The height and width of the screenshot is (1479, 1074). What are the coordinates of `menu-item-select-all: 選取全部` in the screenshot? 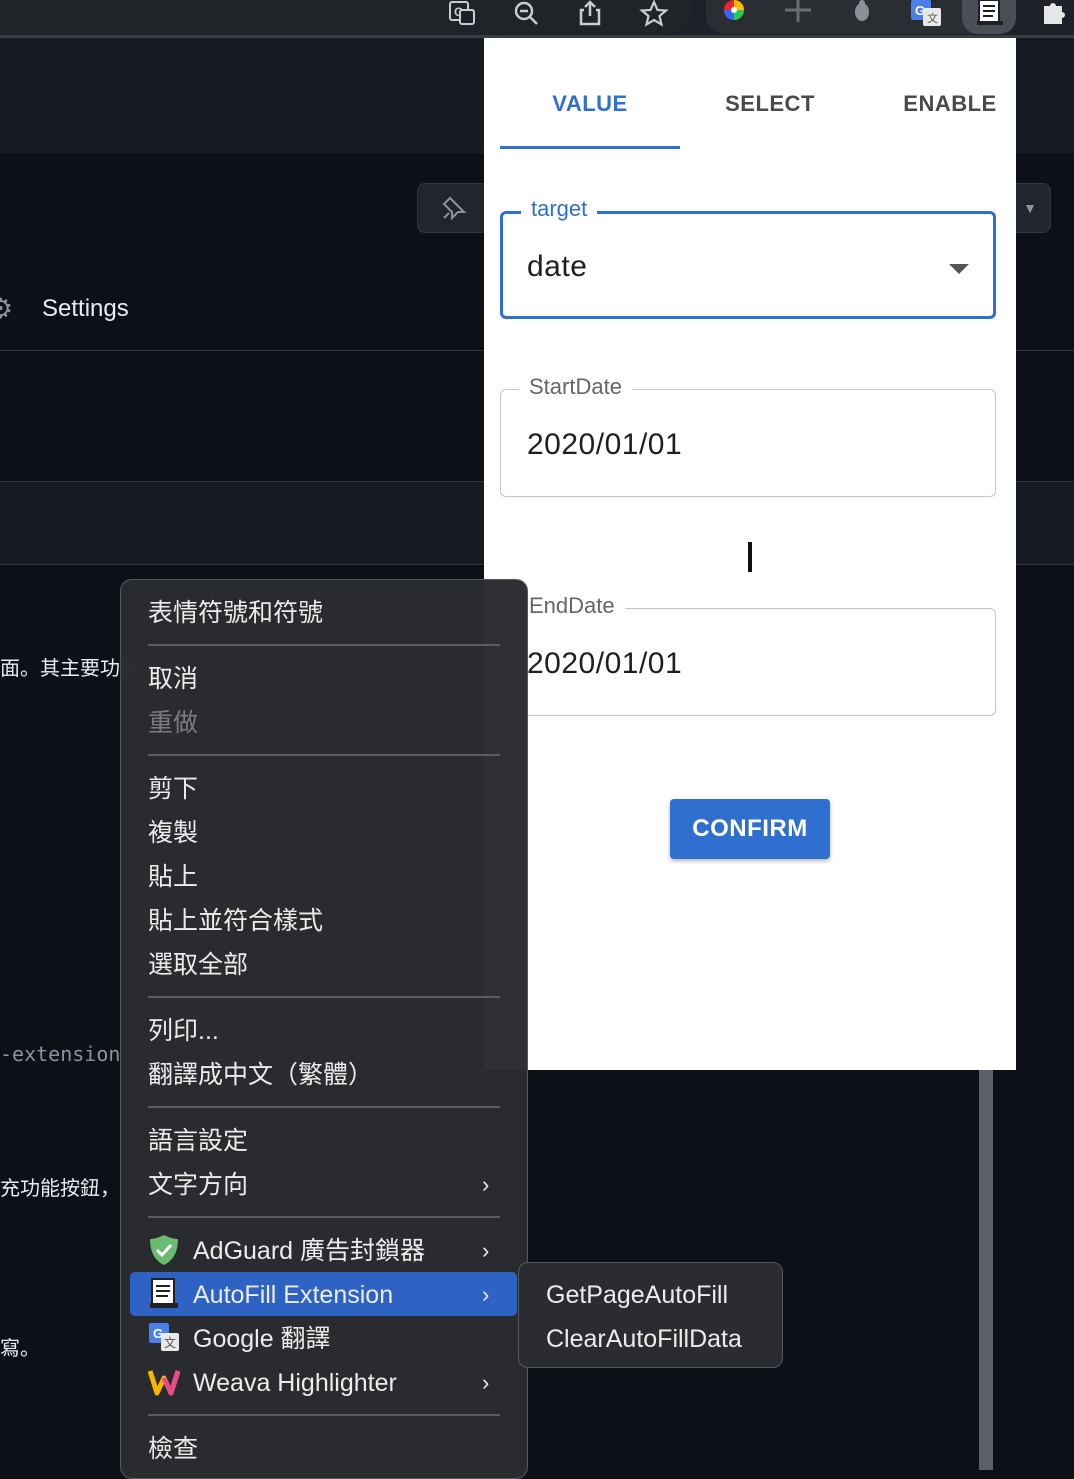 It's located at (198, 965).